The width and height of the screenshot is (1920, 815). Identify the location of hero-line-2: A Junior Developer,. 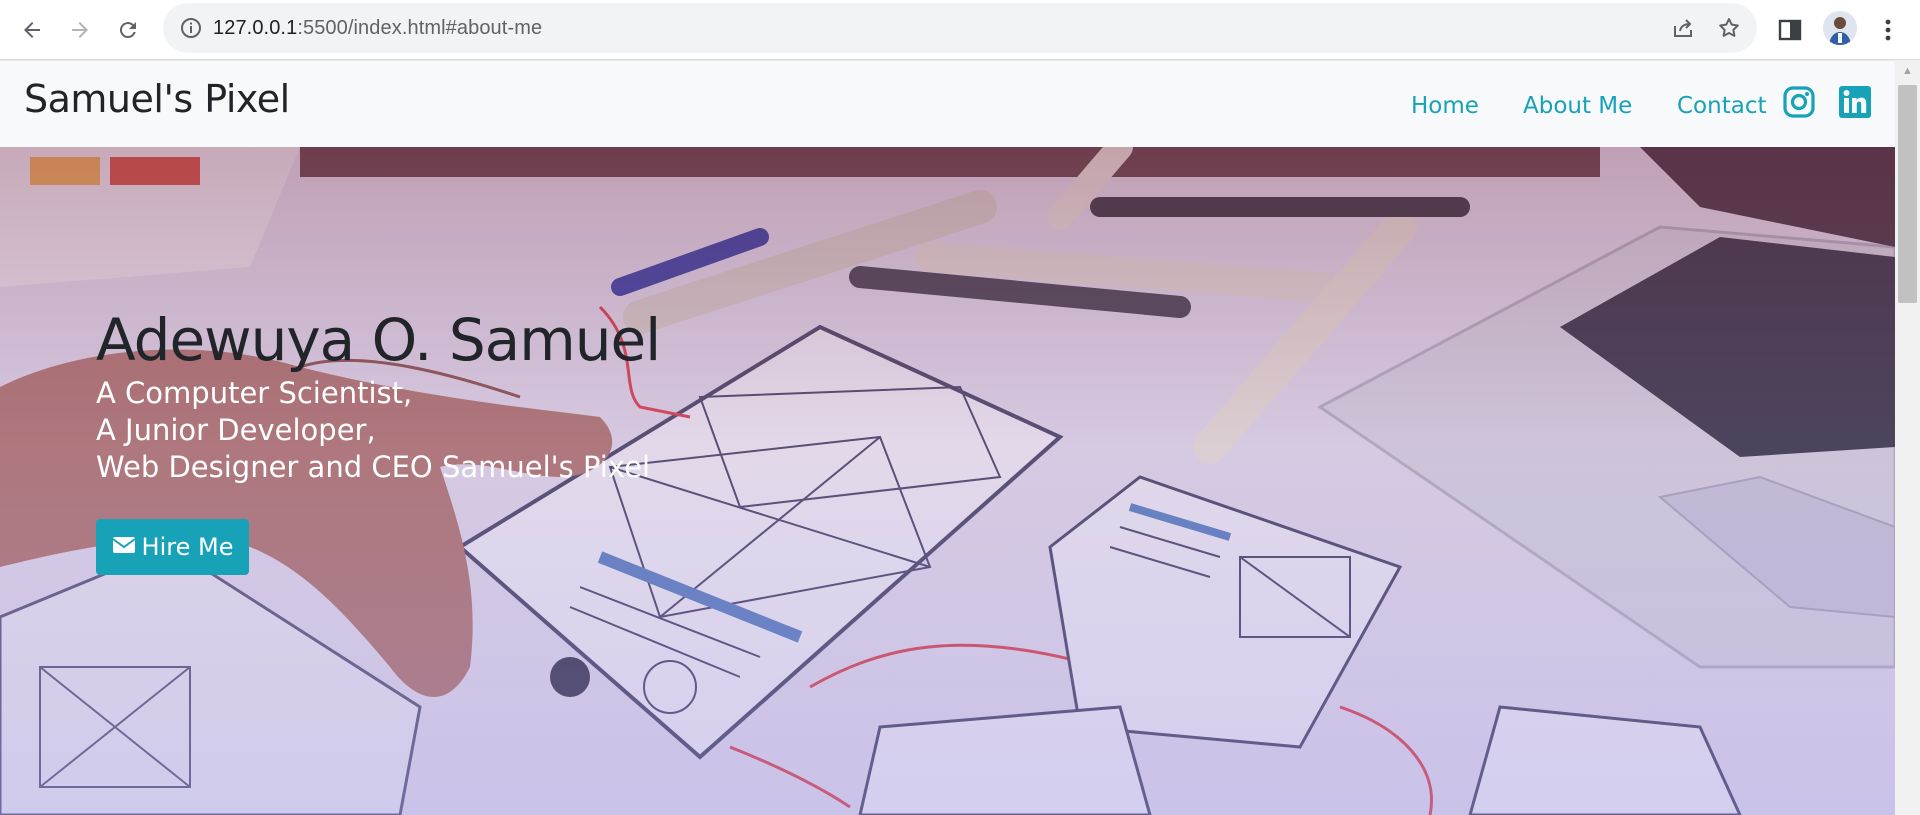
(236, 430).